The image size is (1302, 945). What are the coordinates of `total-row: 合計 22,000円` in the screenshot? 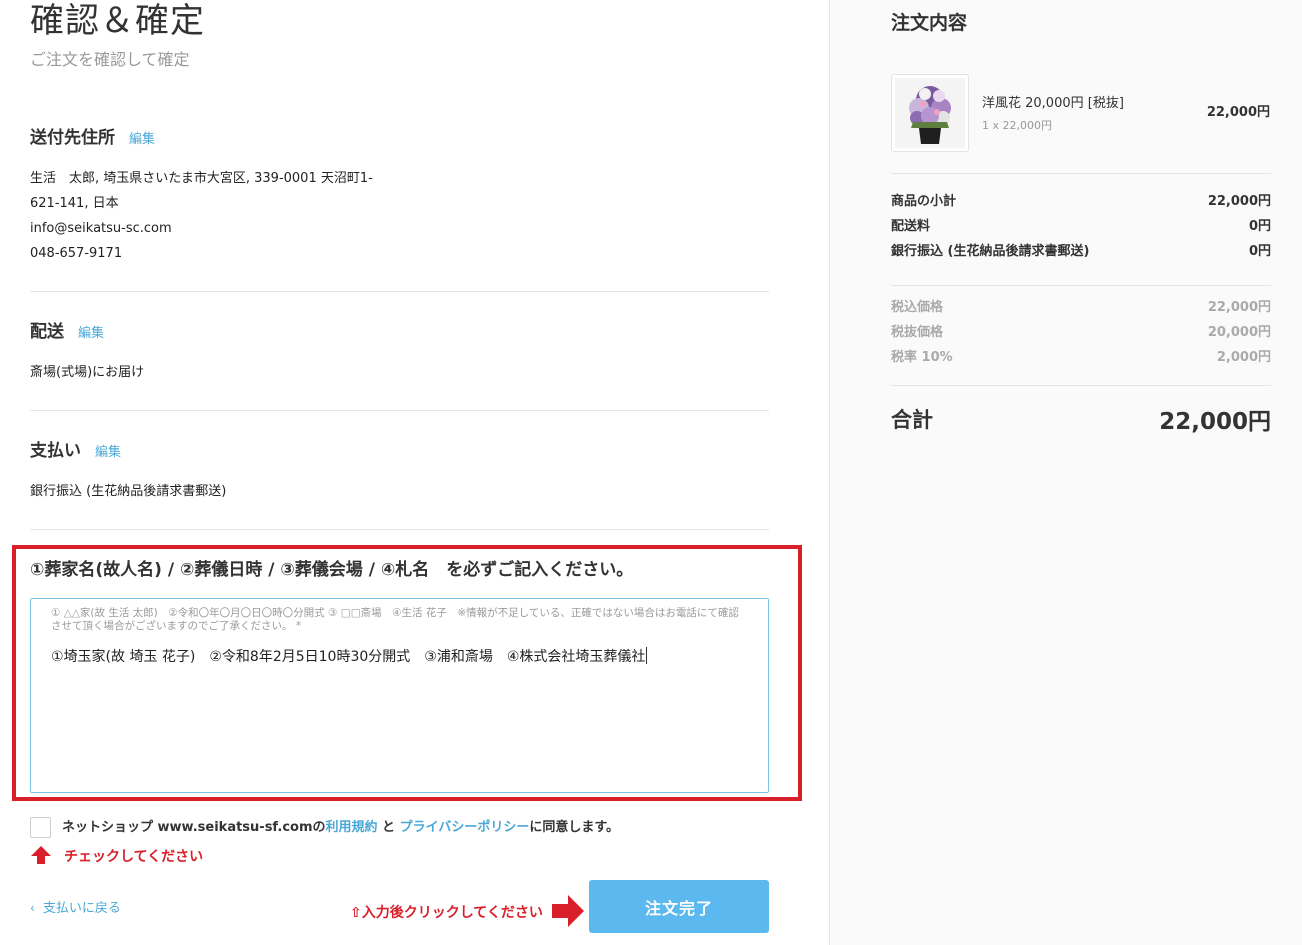 It's located at (1081, 418).